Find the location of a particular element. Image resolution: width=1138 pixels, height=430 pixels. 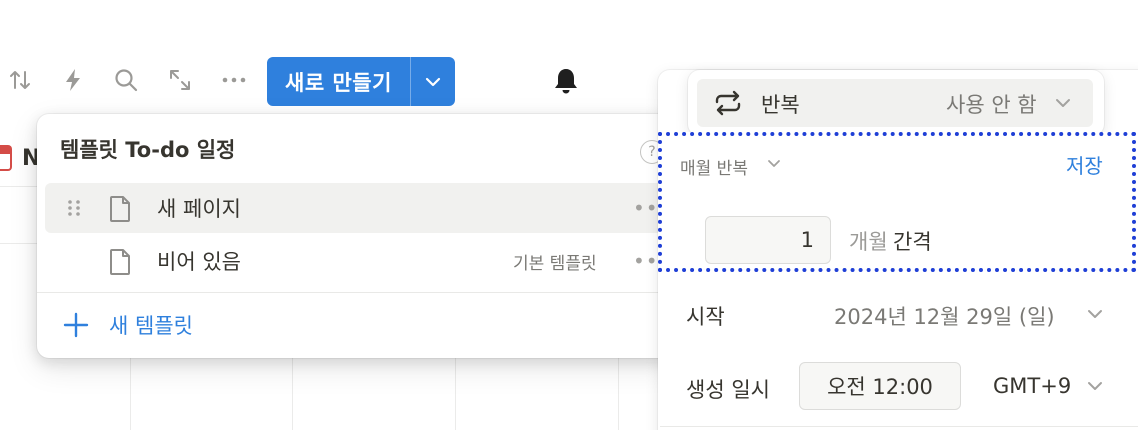

start-date-value: 2024년 12월 29일 (일) is located at coordinates (944, 316).